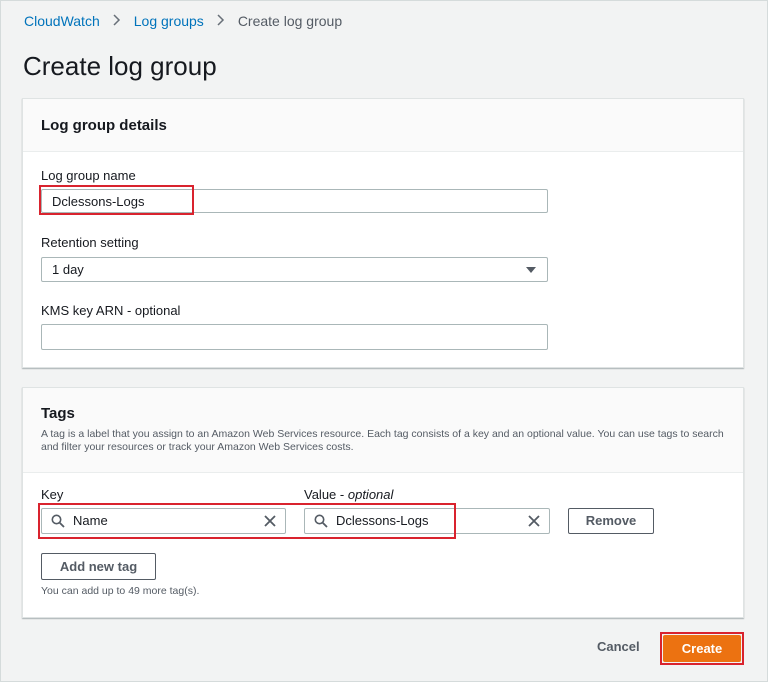  I want to click on create-button: Create, so click(702, 648).